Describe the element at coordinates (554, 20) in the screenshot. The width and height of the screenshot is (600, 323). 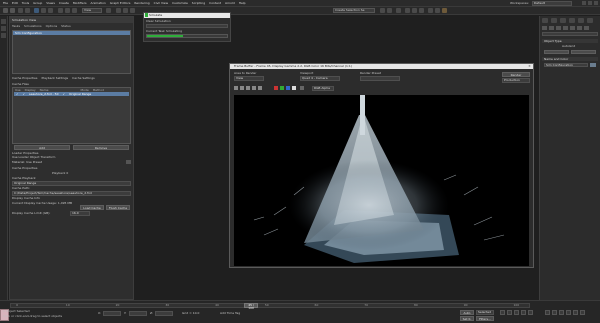
I see `modify-tab-icon` at that location.